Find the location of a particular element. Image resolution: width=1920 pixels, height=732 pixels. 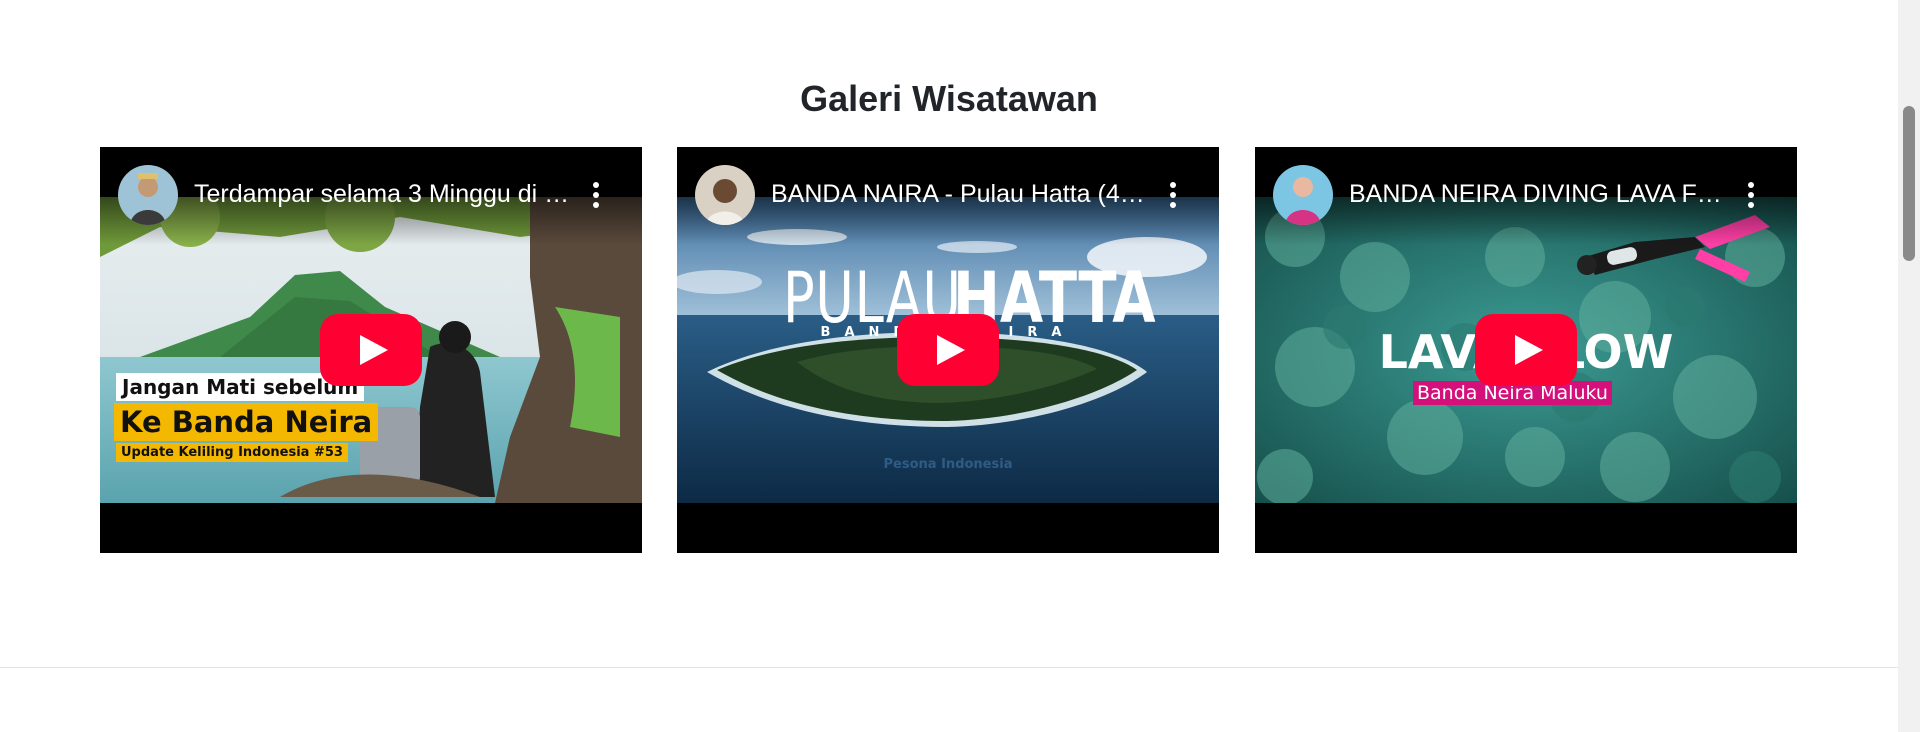

thumb-watermark: Pesona Indonesia is located at coordinates (948, 464).